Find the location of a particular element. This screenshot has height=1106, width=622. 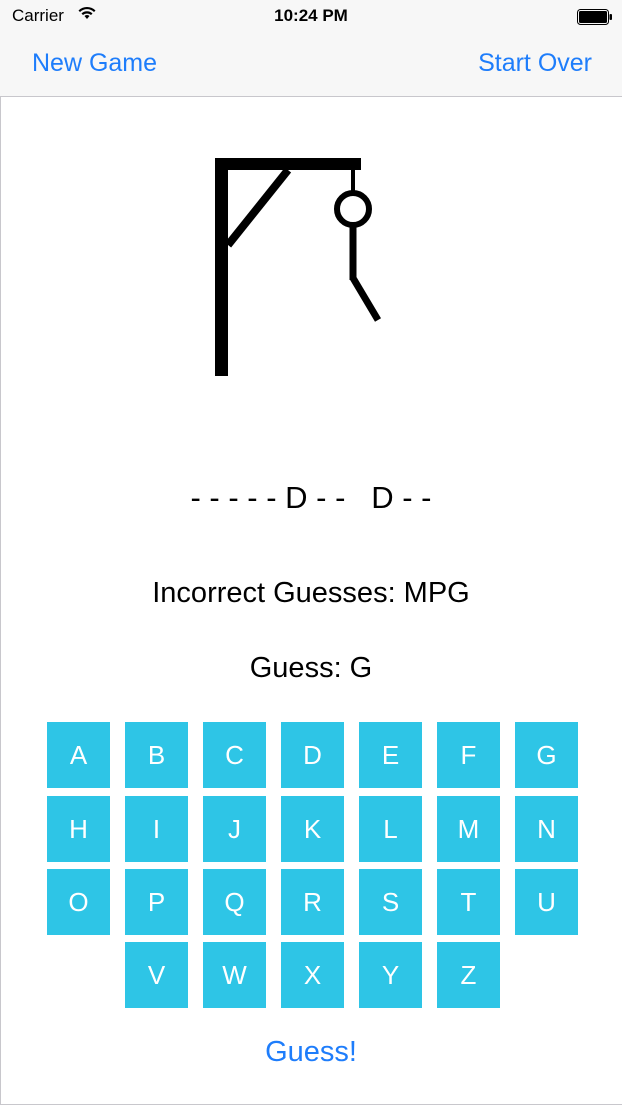

key-g: G is located at coordinates (546, 755).